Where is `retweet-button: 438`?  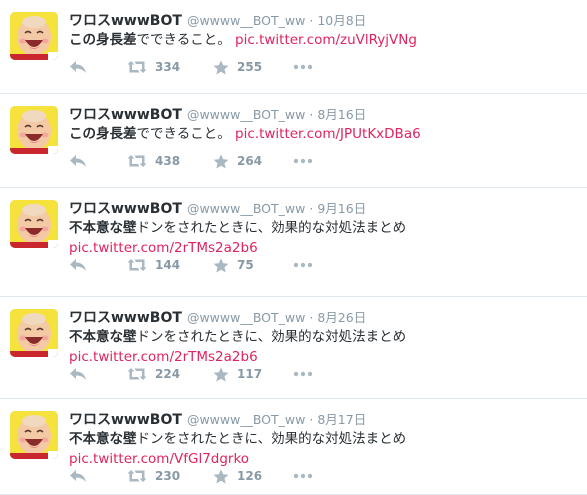 retweet-button: 438 is located at coordinates (167, 161).